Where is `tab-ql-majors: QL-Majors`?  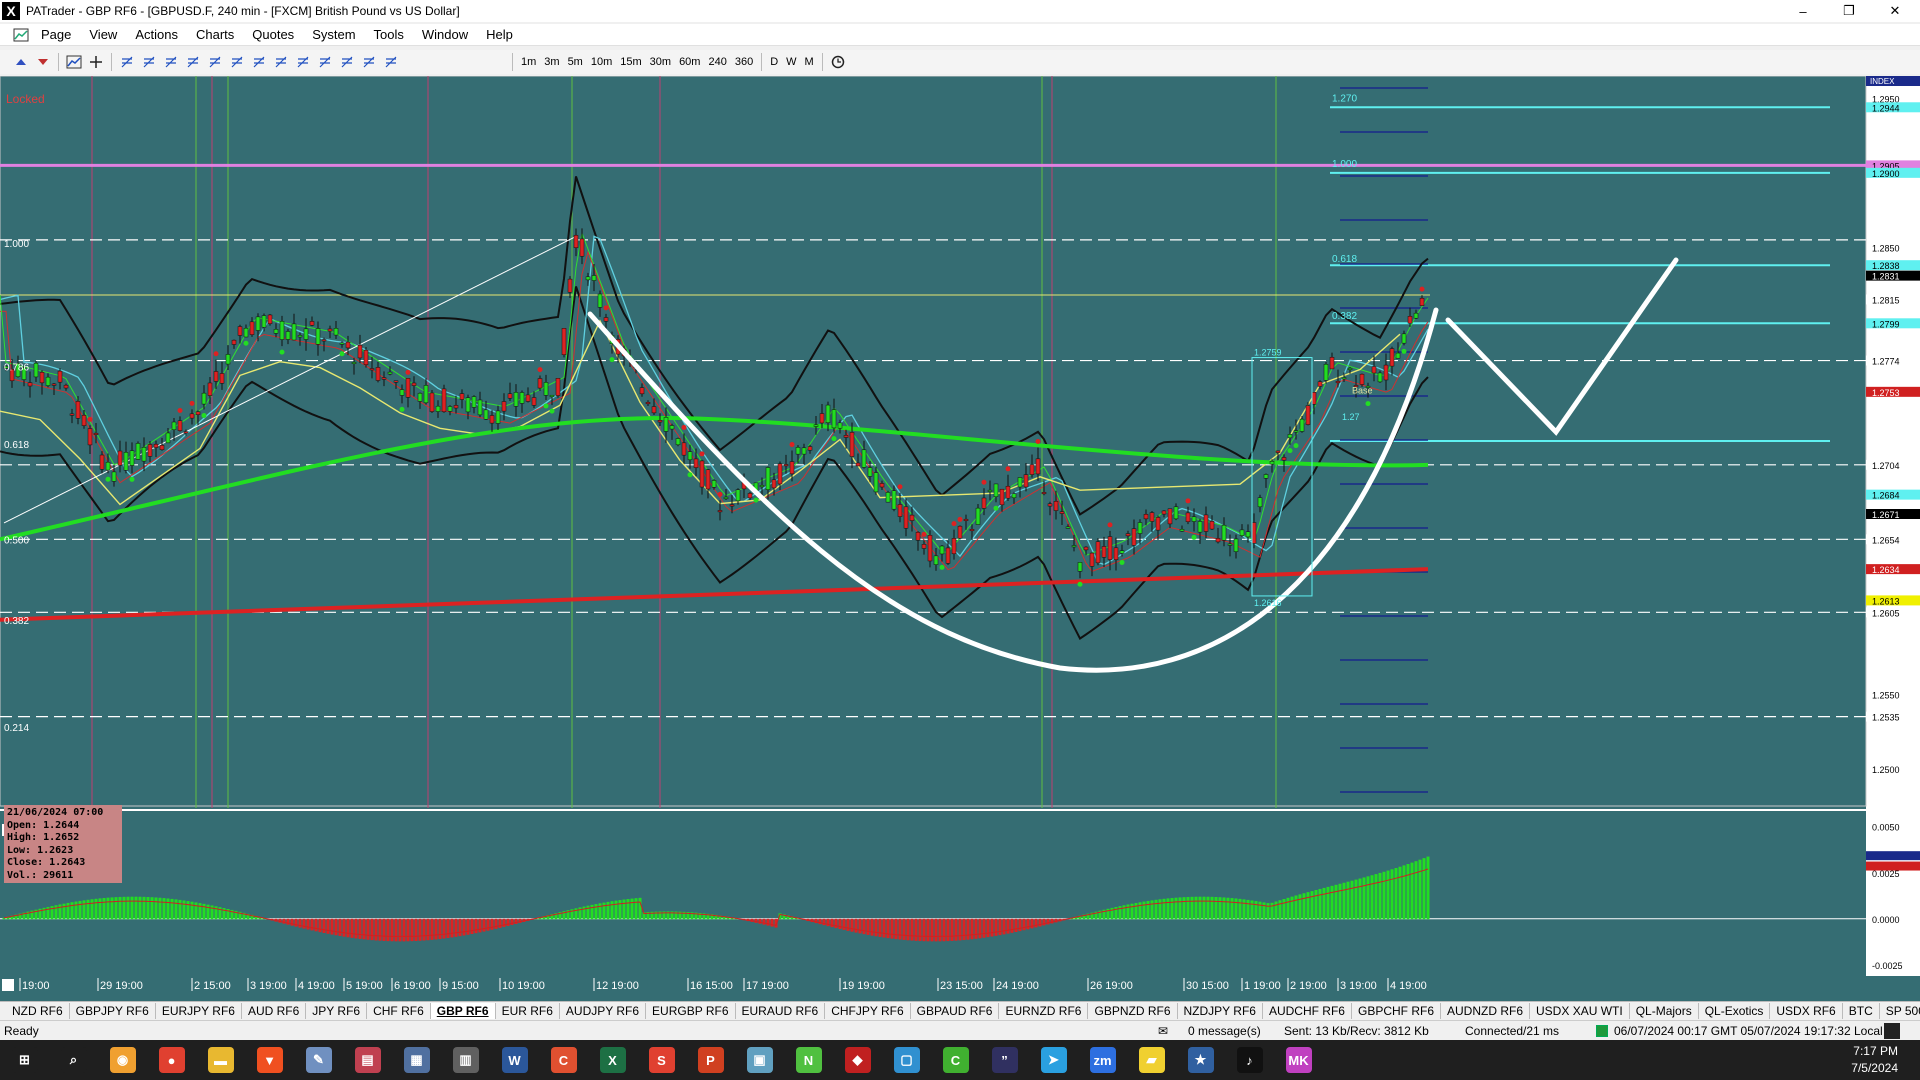
tab-ql-majors: QL-Majors is located at coordinates (1664, 1010).